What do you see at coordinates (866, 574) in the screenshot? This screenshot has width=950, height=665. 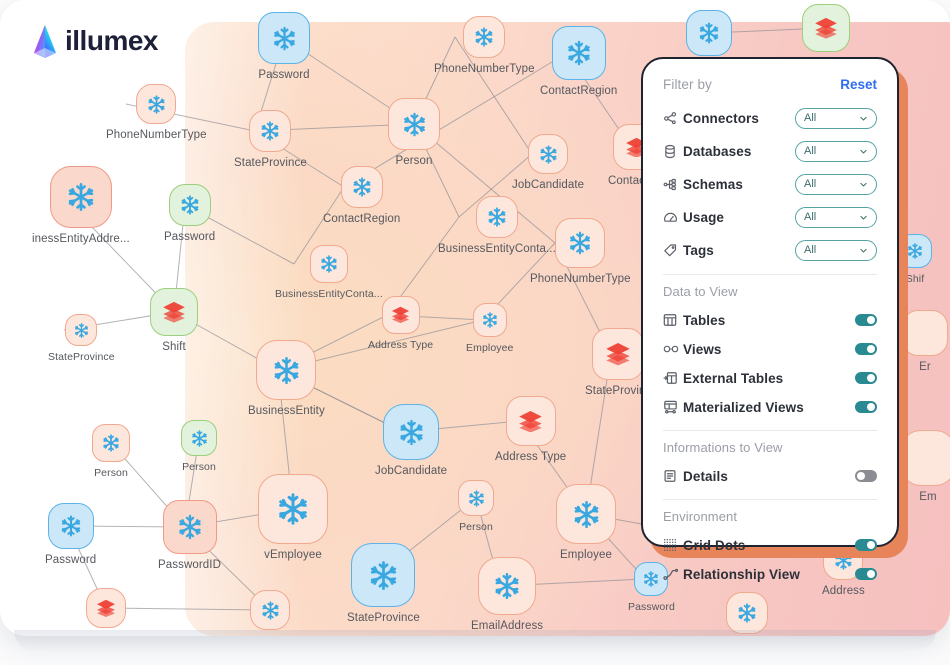 I see `toggle-relationship-view` at bounding box center [866, 574].